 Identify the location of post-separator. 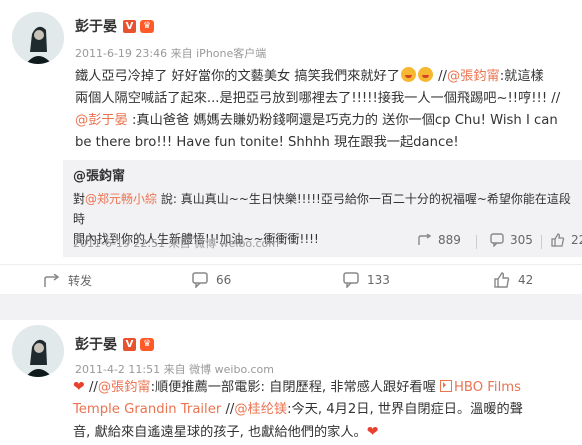
(291, 307).